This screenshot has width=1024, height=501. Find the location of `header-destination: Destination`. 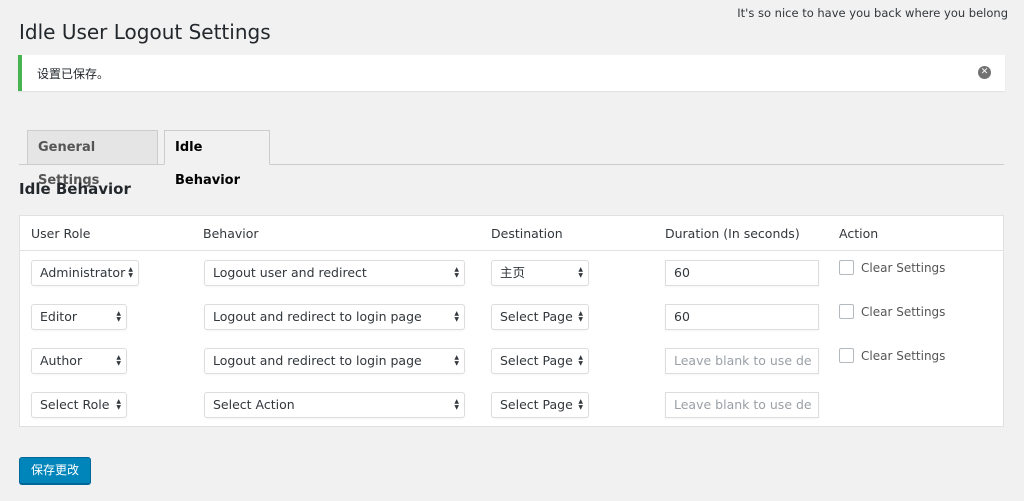

header-destination: Destination is located at coordinates (527, 233).